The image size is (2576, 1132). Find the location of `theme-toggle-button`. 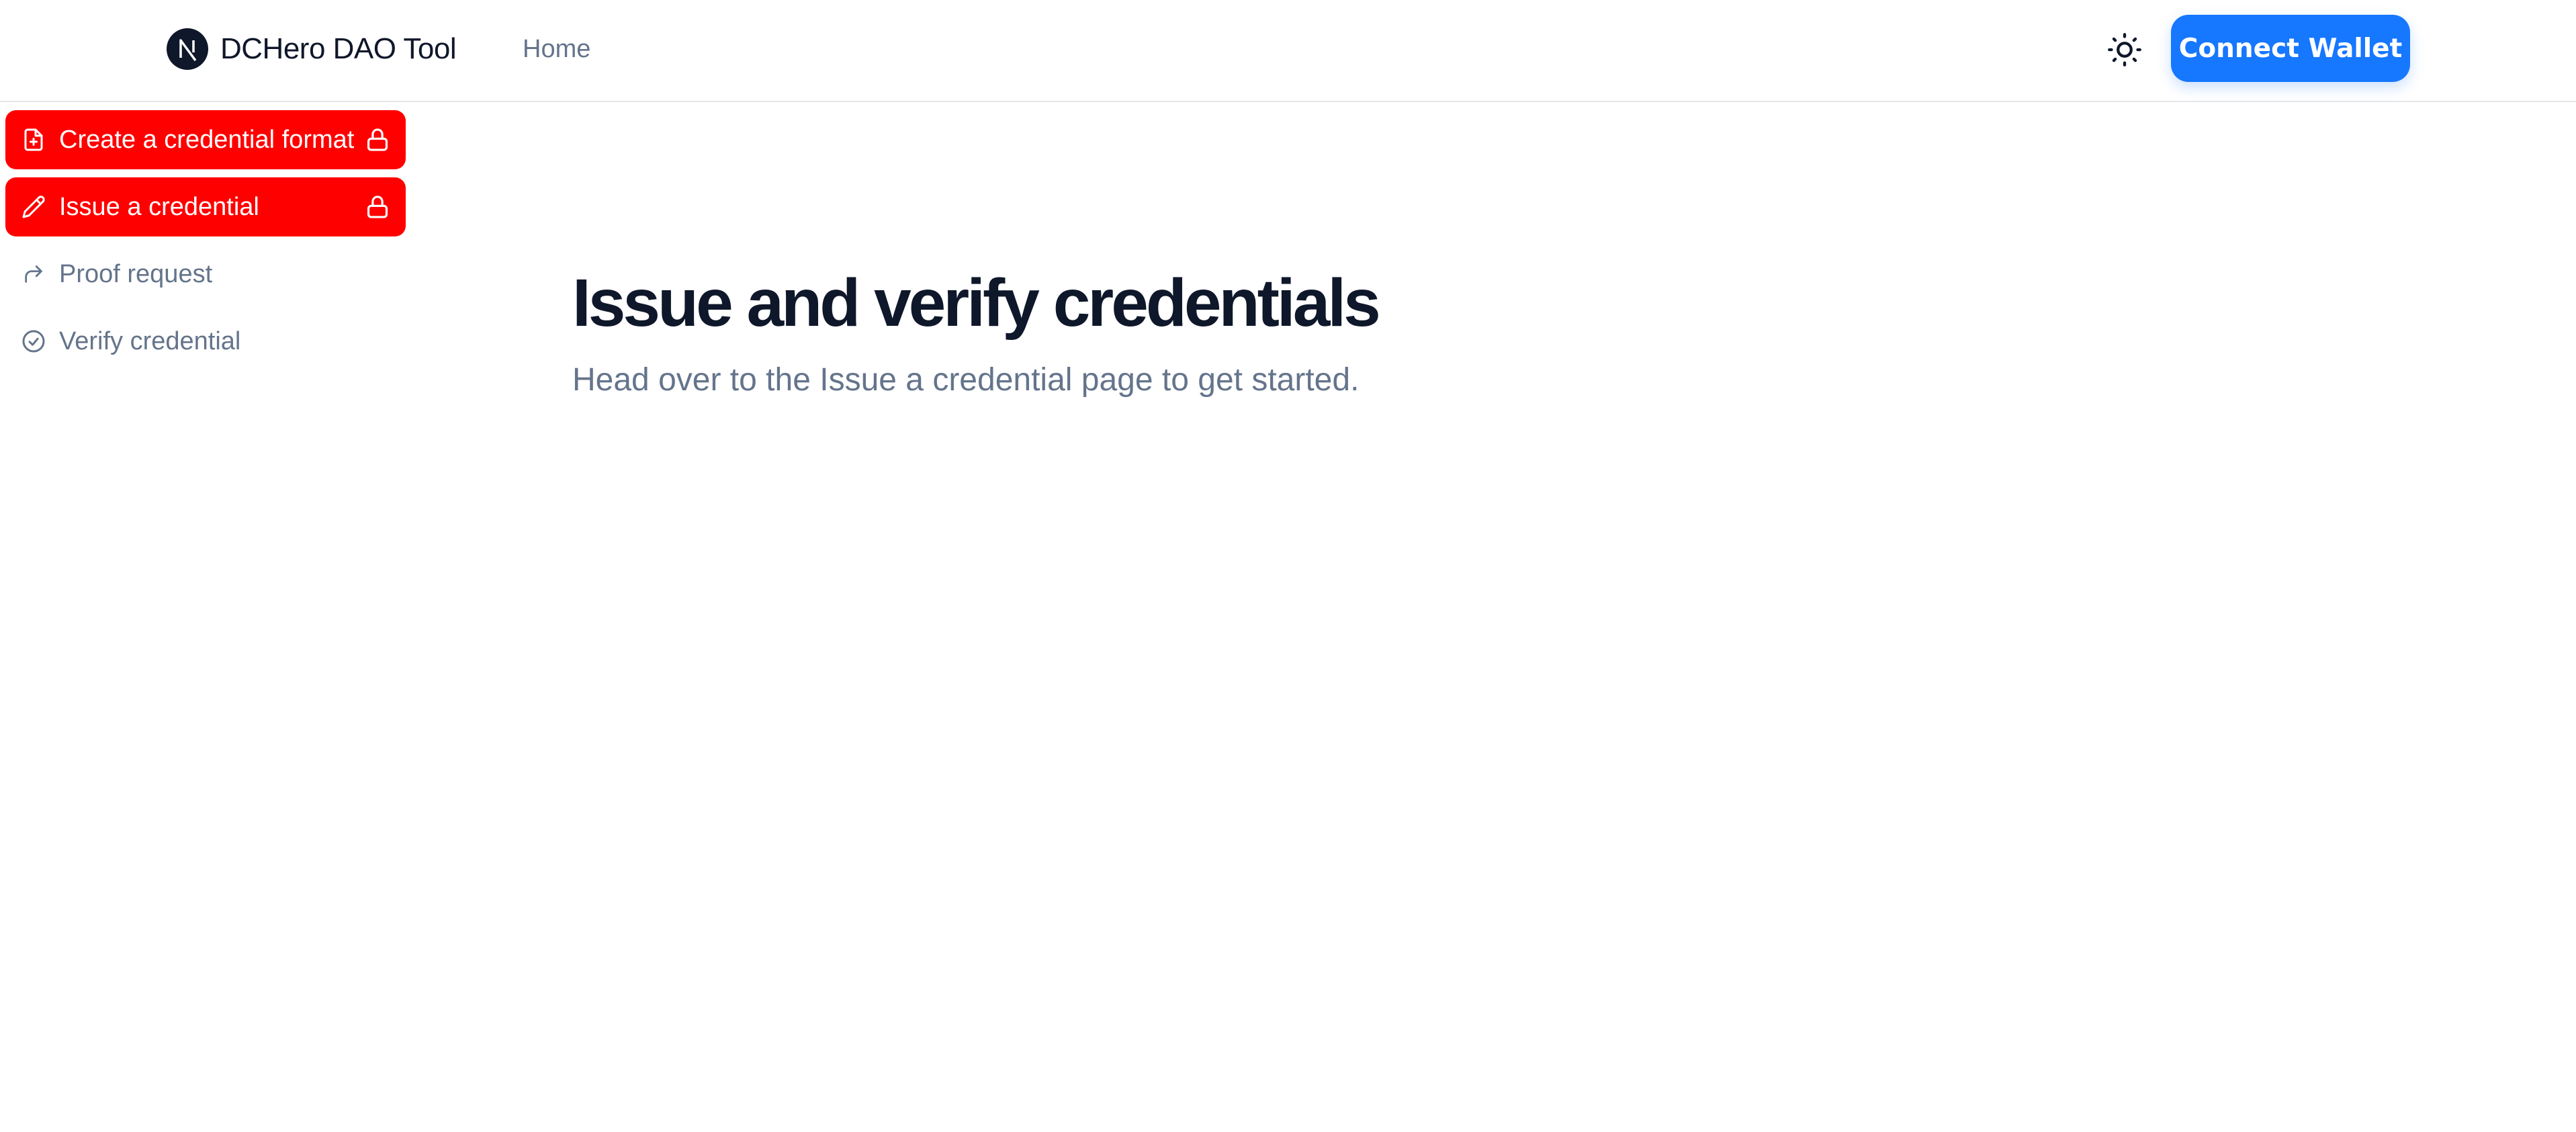

theme-toggle-button is located at coordinates (2125, 50).